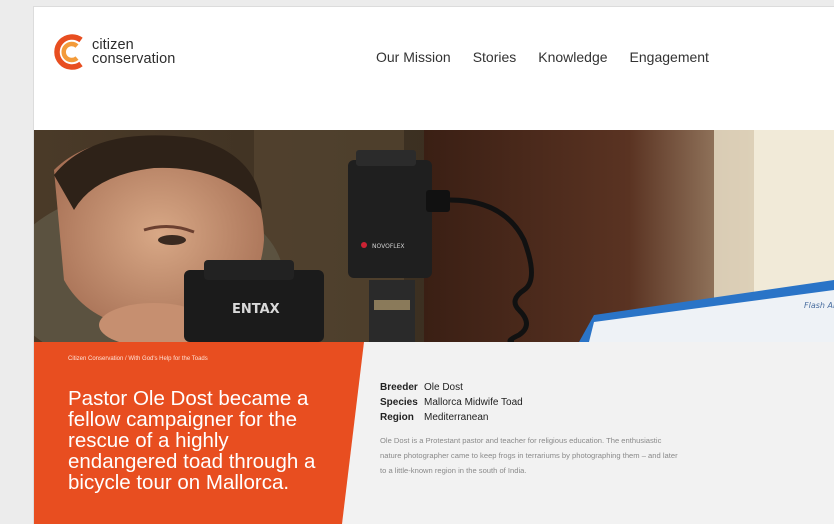 The image size is (834, 524). Describe the element at coordinates (388, 246) in the screenshot. I see `flash-brand-text: NOVOFLEX` at that location.